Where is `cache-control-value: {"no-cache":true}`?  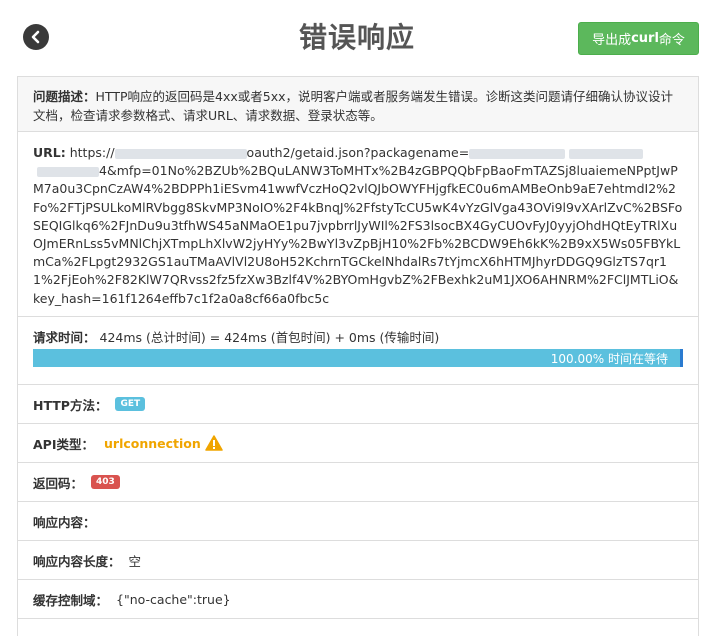
cache-control-value: {"no-cache":true} is located at coordinates (173, 599).